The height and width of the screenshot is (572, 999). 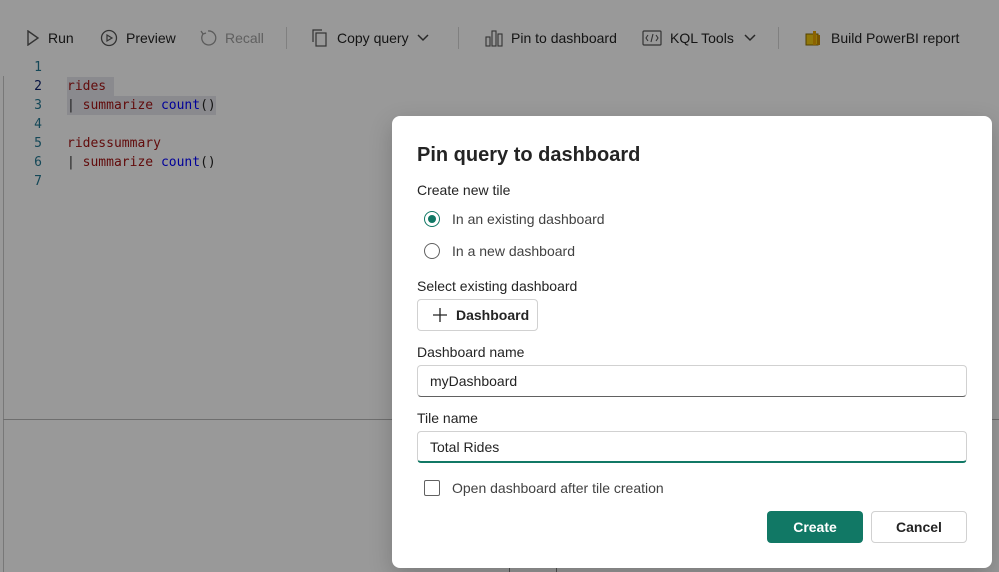 What do you see at coordinates (497, 286) in the screenshot?
I see `select-existing-label: Select existing dashboard` at bounding box center [497, 286].